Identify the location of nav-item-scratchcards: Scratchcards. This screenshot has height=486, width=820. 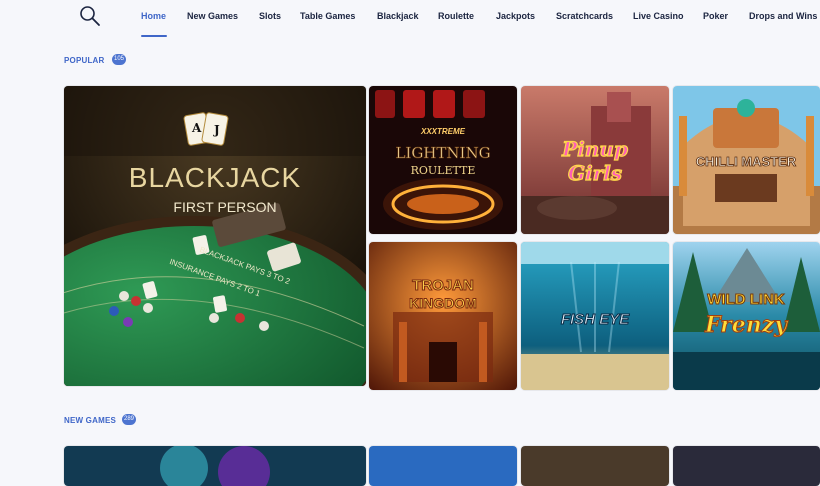
(584, 16).